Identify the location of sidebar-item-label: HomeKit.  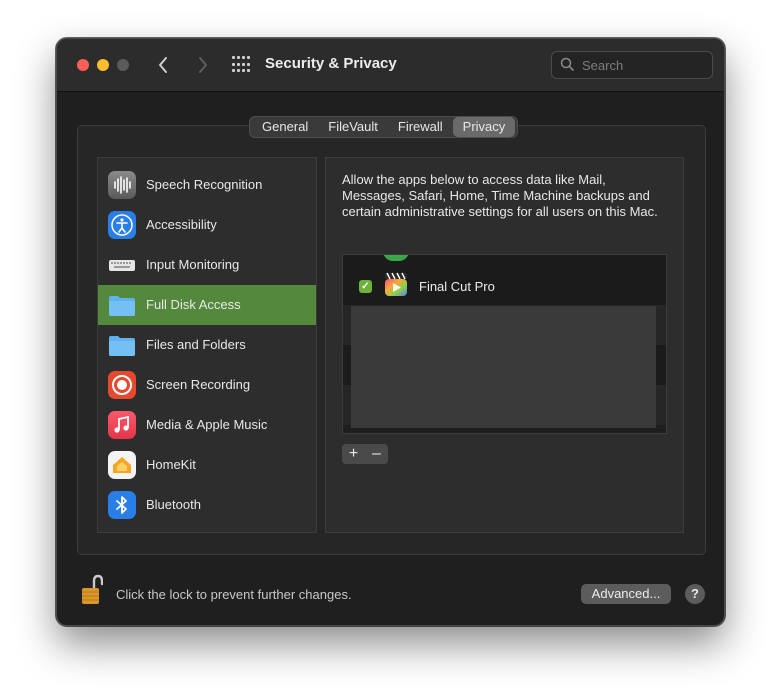
(171, 464).